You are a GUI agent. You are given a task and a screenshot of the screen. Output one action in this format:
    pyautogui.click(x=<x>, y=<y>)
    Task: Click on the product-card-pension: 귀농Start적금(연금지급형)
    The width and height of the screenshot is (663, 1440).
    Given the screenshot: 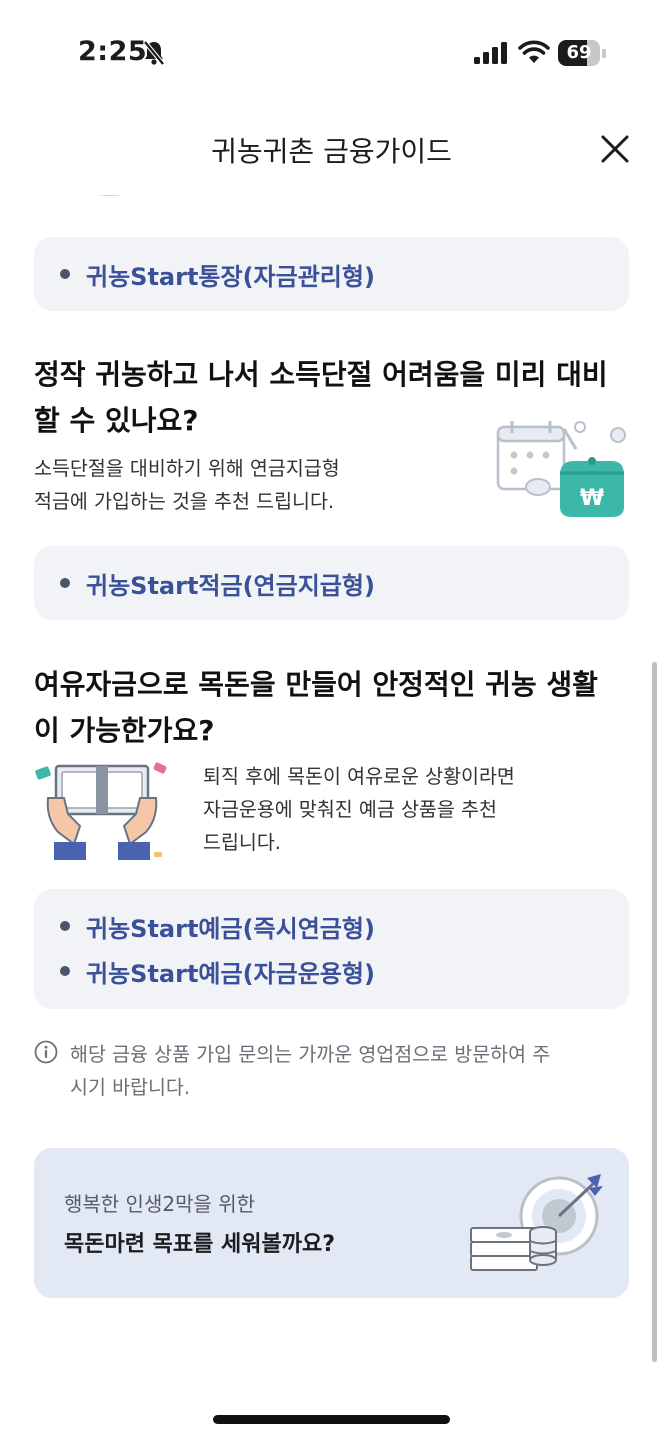 What is the action you would take?
    pyautogui.click(x=331, y=583)
    